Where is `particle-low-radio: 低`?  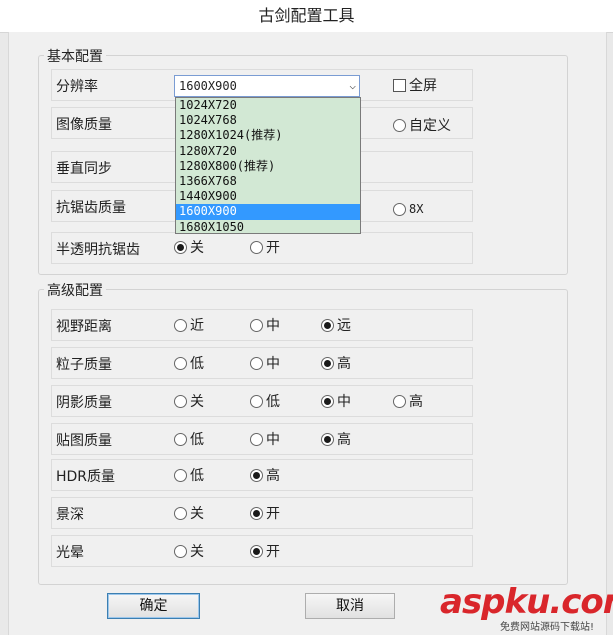 particle-low-radio: 低 is located at coordinates (189, 363).